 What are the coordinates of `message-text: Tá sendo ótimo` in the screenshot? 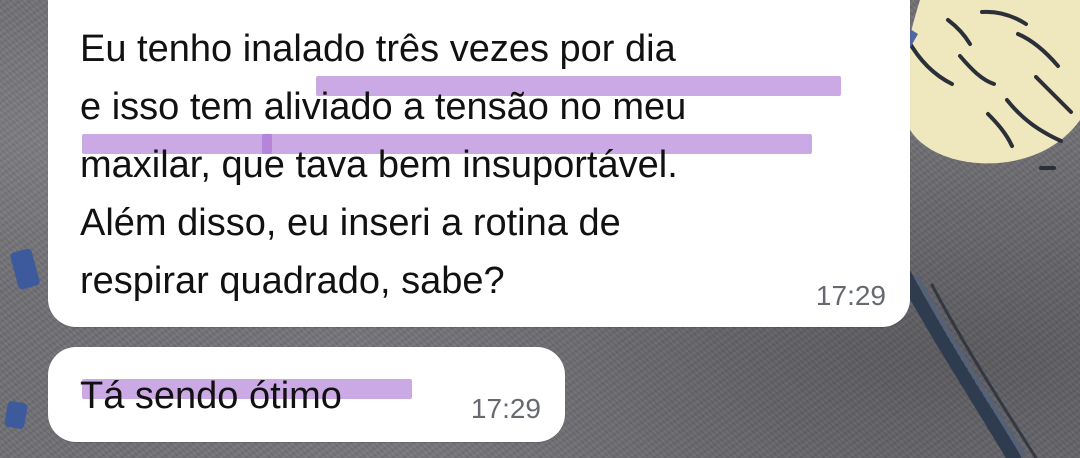 It's located at (211, 396).